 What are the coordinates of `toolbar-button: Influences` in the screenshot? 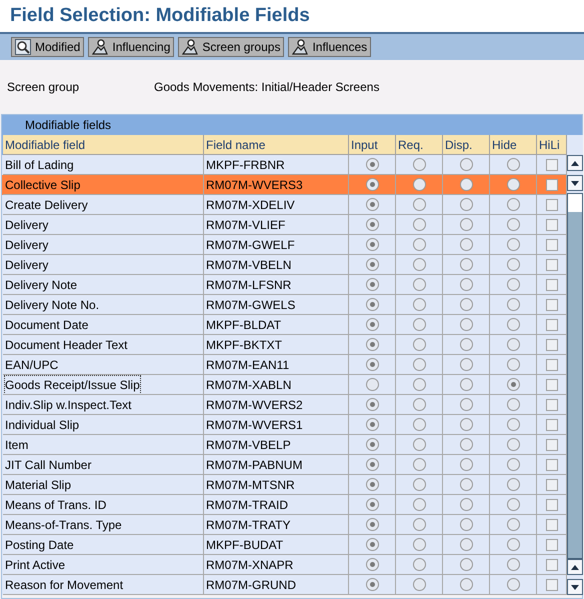 It's located at (330, 47).